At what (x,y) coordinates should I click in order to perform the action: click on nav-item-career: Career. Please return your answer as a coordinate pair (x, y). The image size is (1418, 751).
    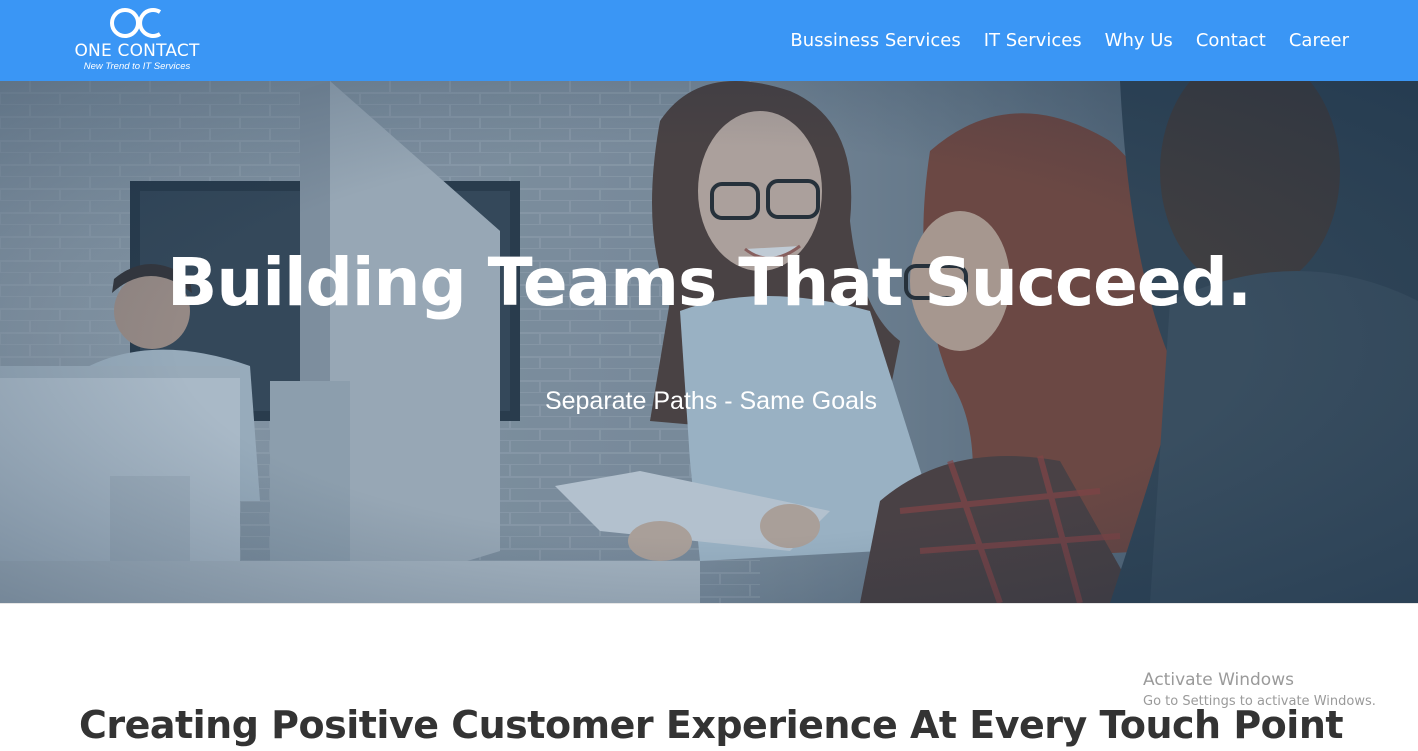
    Looking at the image, I should click on (1319, 40).